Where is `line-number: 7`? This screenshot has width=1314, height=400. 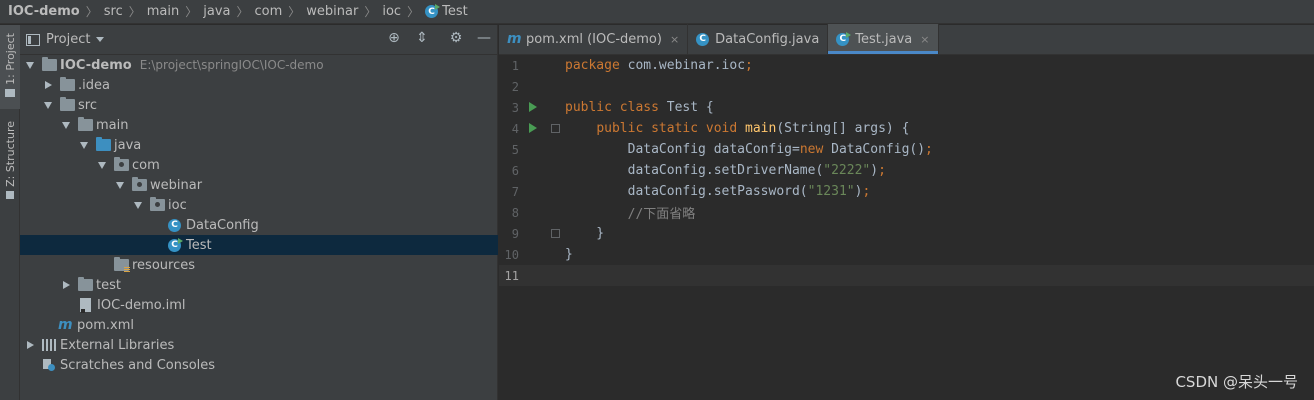 line-number: 7 is located at coordinates (515, 191).